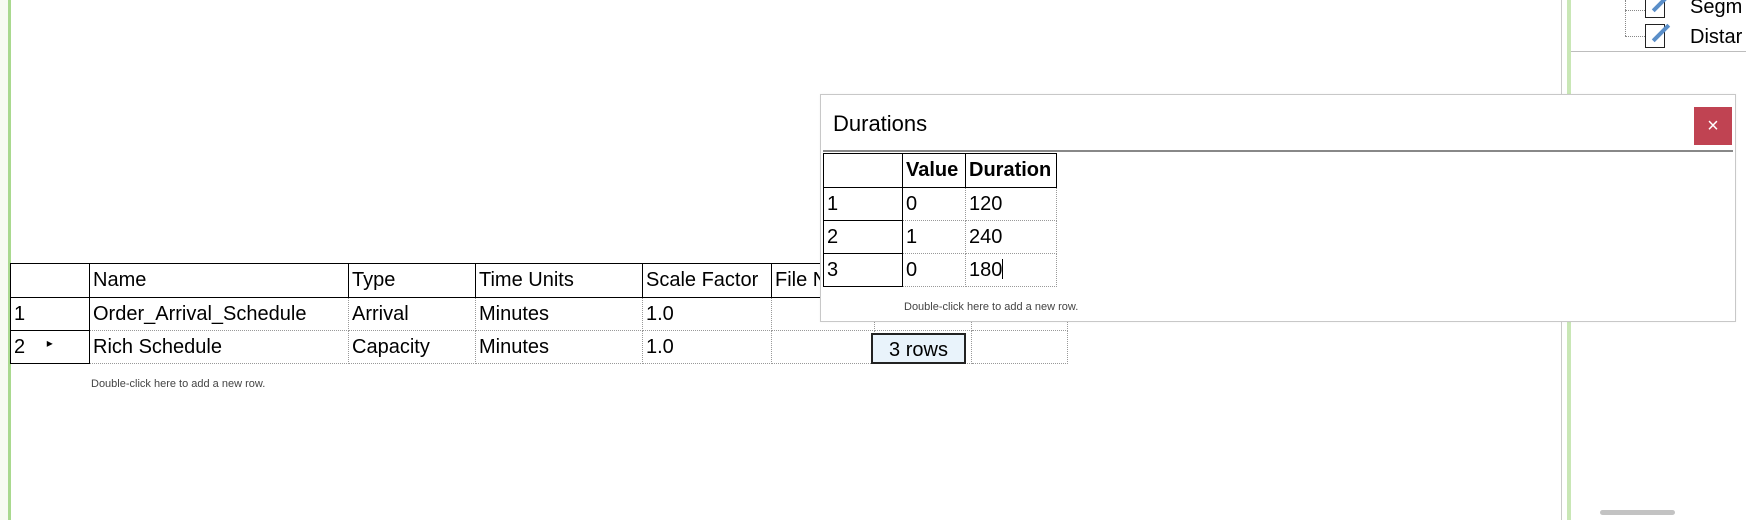 This screenshot has width=1746, height=520. Describe the element at coordinates (823, 347) in the screenshot. I see `cell-file-name` at that location.